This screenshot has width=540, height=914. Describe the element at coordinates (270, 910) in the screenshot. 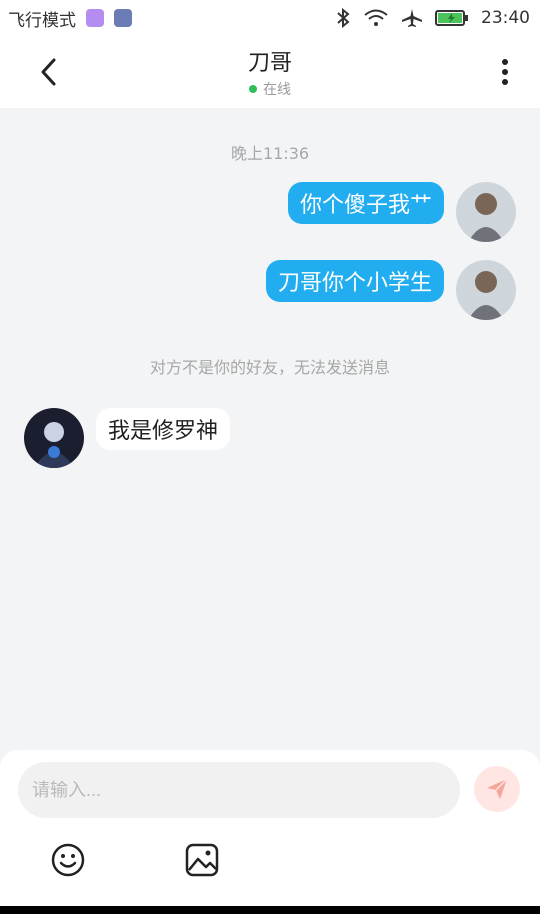

I see `system-nav-bar` at that location.